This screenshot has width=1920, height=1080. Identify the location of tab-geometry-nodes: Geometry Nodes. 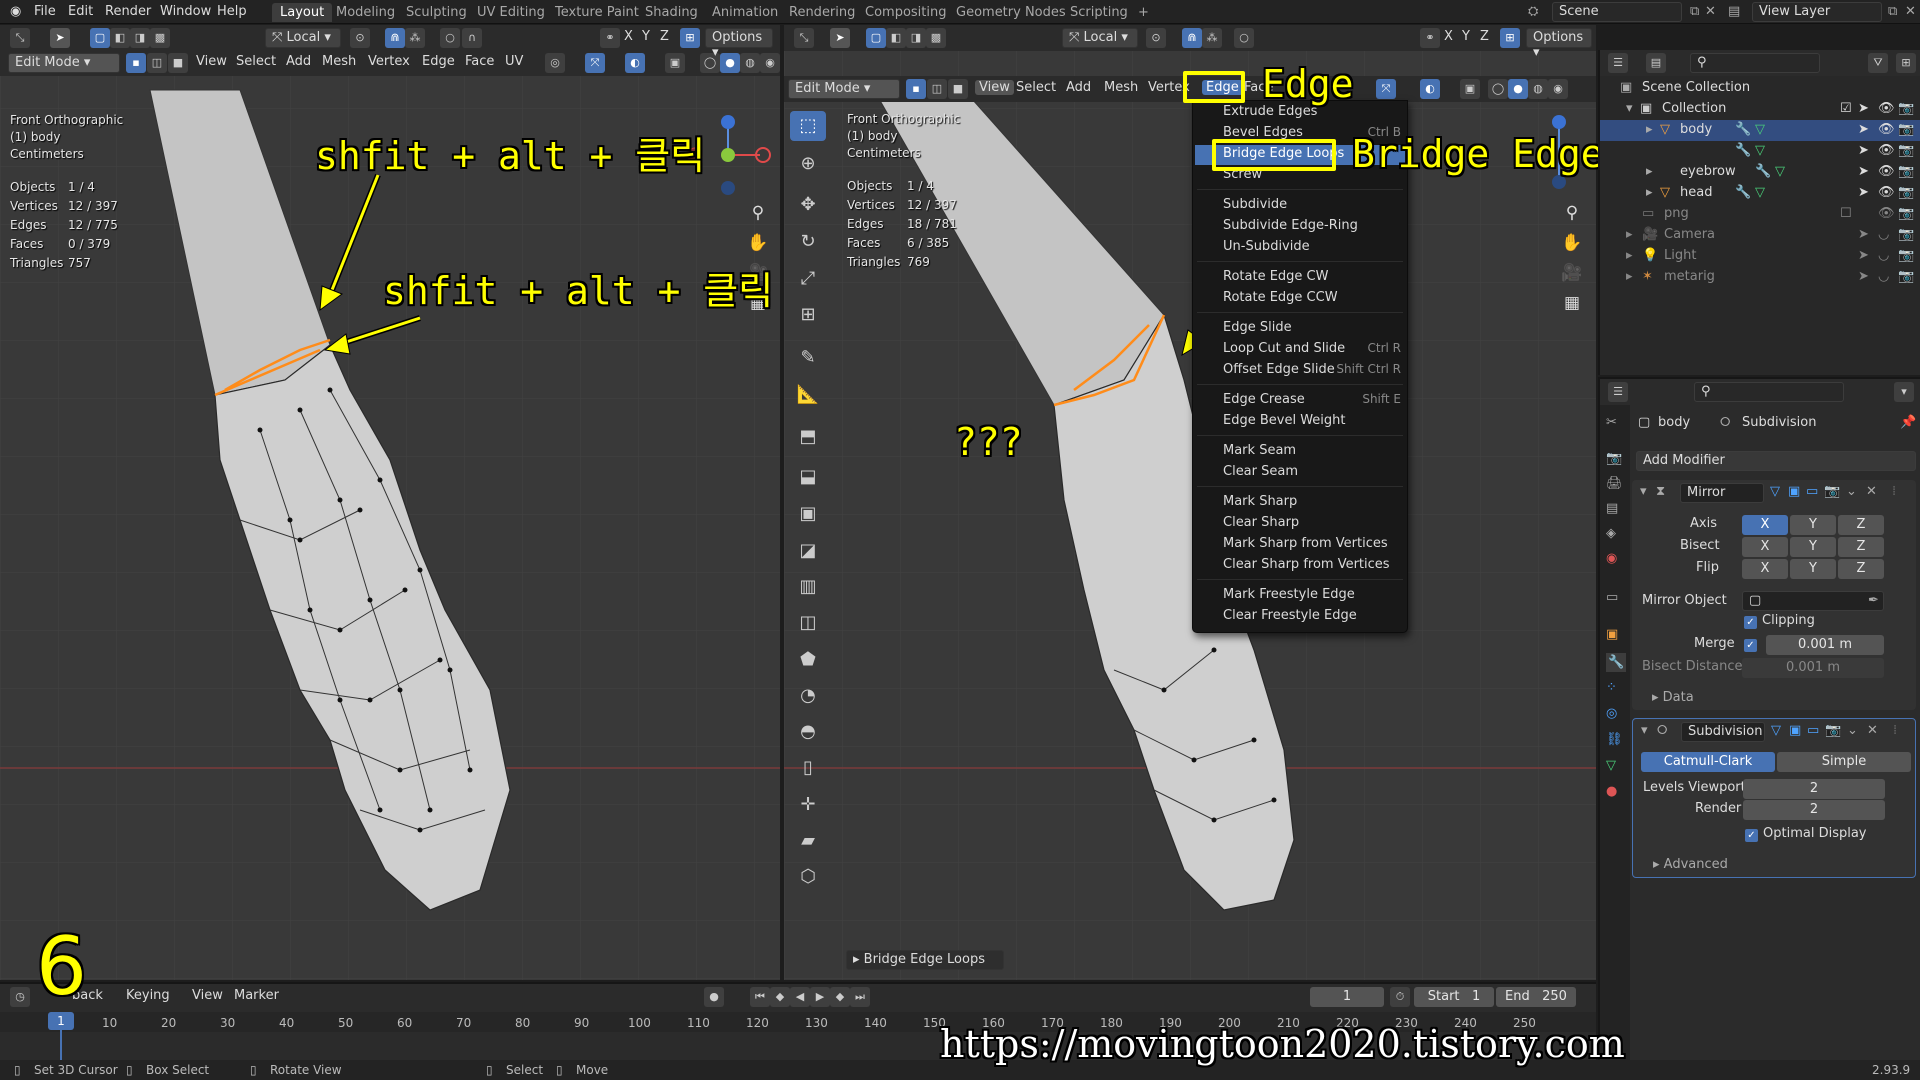
(1011, 12).